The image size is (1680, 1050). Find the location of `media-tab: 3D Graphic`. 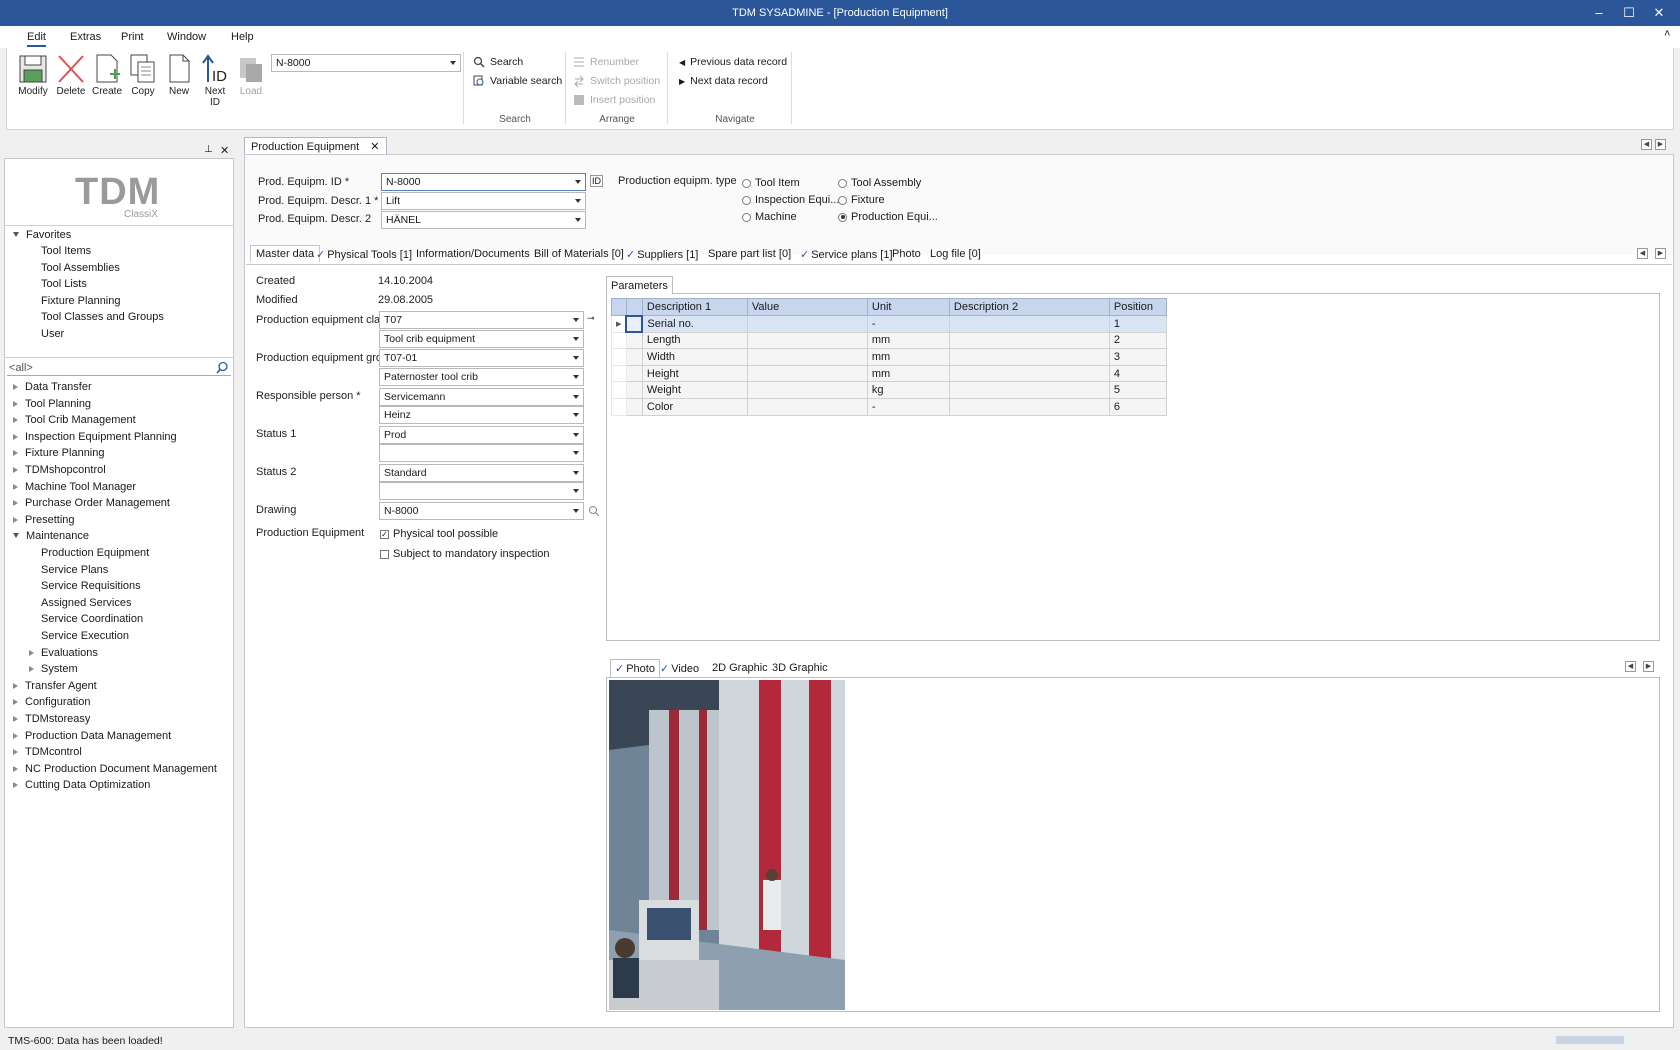

media-tab: 3D Graphic is located at coordinates (800, 668).